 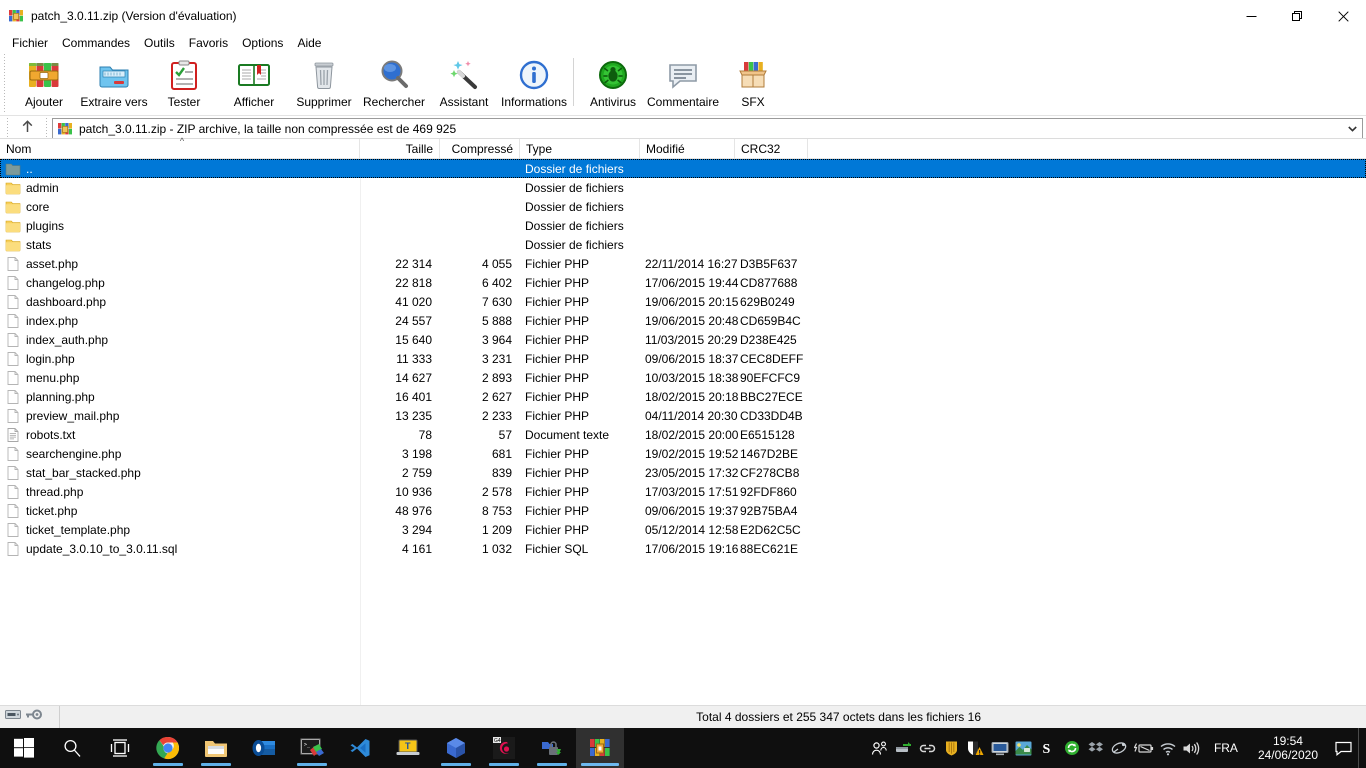 I want to click on file-name-label: update_3.0.10_to_3.0.11.sql, so click(x=102, y=548).